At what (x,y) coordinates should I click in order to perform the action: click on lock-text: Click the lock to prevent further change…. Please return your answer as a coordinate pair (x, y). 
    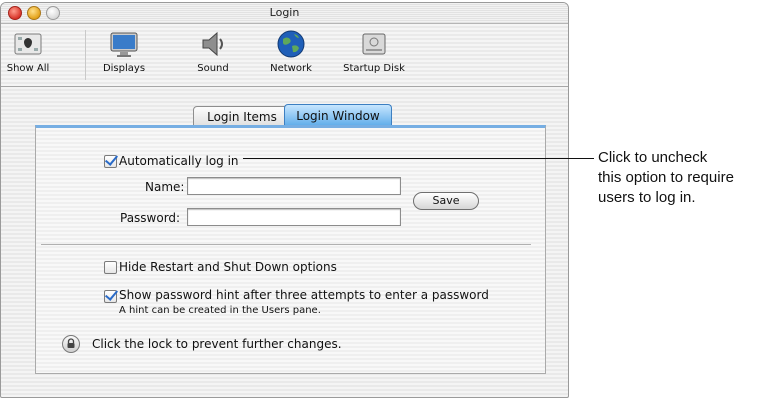
    Looking at the image, I should click on (217, 344).